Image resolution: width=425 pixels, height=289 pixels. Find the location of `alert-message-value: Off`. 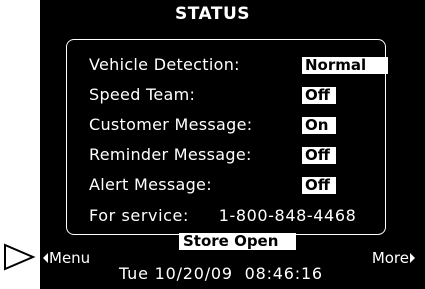

alert-message-value: Off is located at coordinates (319, 185).